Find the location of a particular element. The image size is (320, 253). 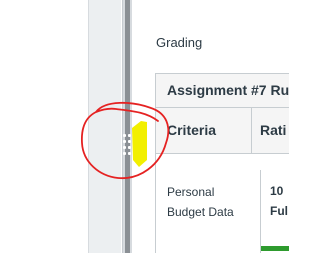

rating-selected-bar is located at coordinates (275, 248).